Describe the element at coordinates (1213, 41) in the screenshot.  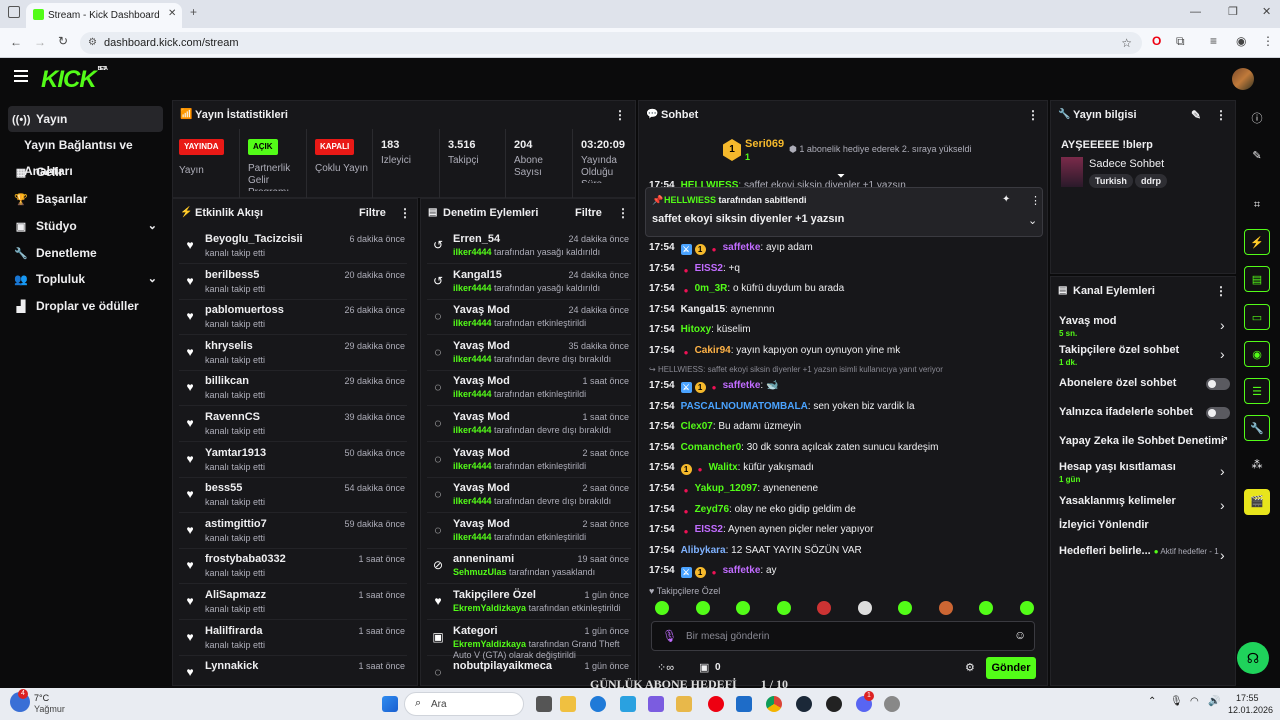
I see `tab-menu-icon: ≡` at that location.